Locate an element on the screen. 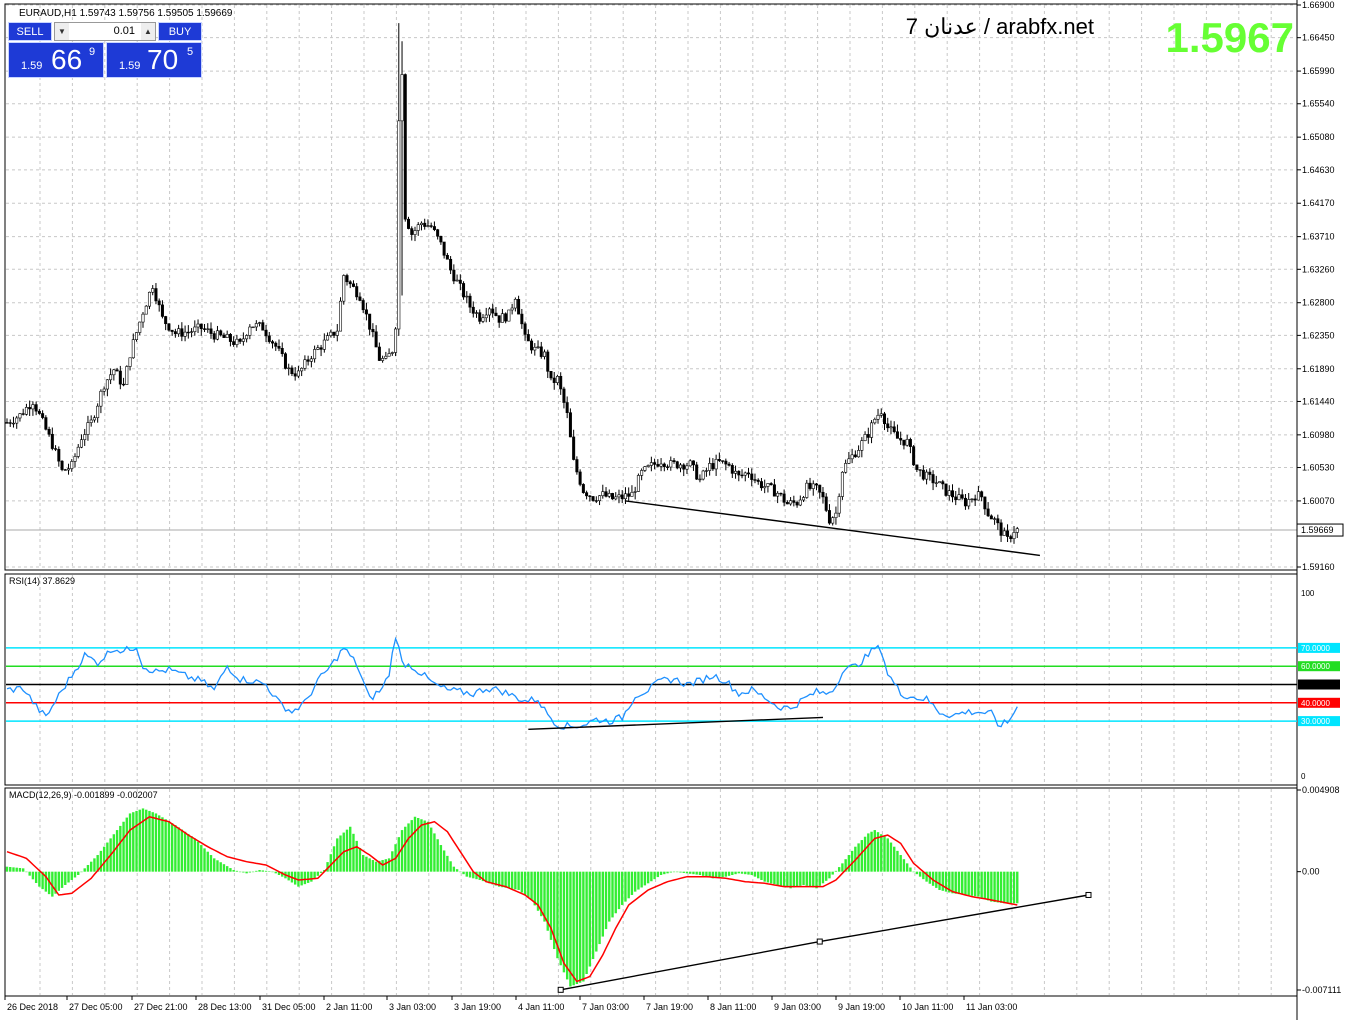 The height and width of the screenshot is (1025, 1345). one-click-trade-panel: SELL ▼ 0.01 ▲ BUY 1.59 66 9 1.59 70 5 is located at coordinates (105, 50).